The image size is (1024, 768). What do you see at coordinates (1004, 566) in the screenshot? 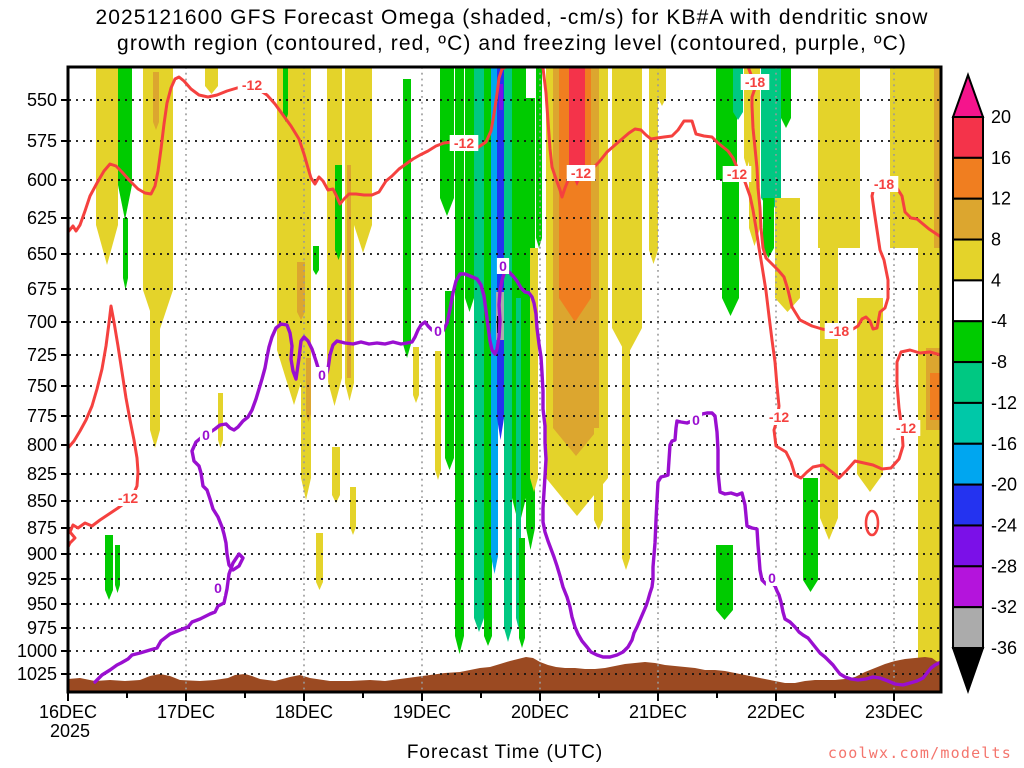
I see `colorbar-label: -28` at bounding box center [1004, 566].